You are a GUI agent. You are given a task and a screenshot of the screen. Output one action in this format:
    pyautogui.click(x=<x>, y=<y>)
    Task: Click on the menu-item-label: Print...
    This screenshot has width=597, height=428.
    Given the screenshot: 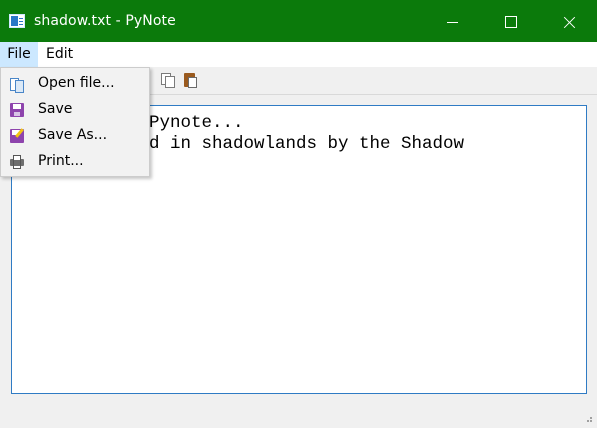 What is the action you would take?
    pyautogui.click(x=61, y=161)
    